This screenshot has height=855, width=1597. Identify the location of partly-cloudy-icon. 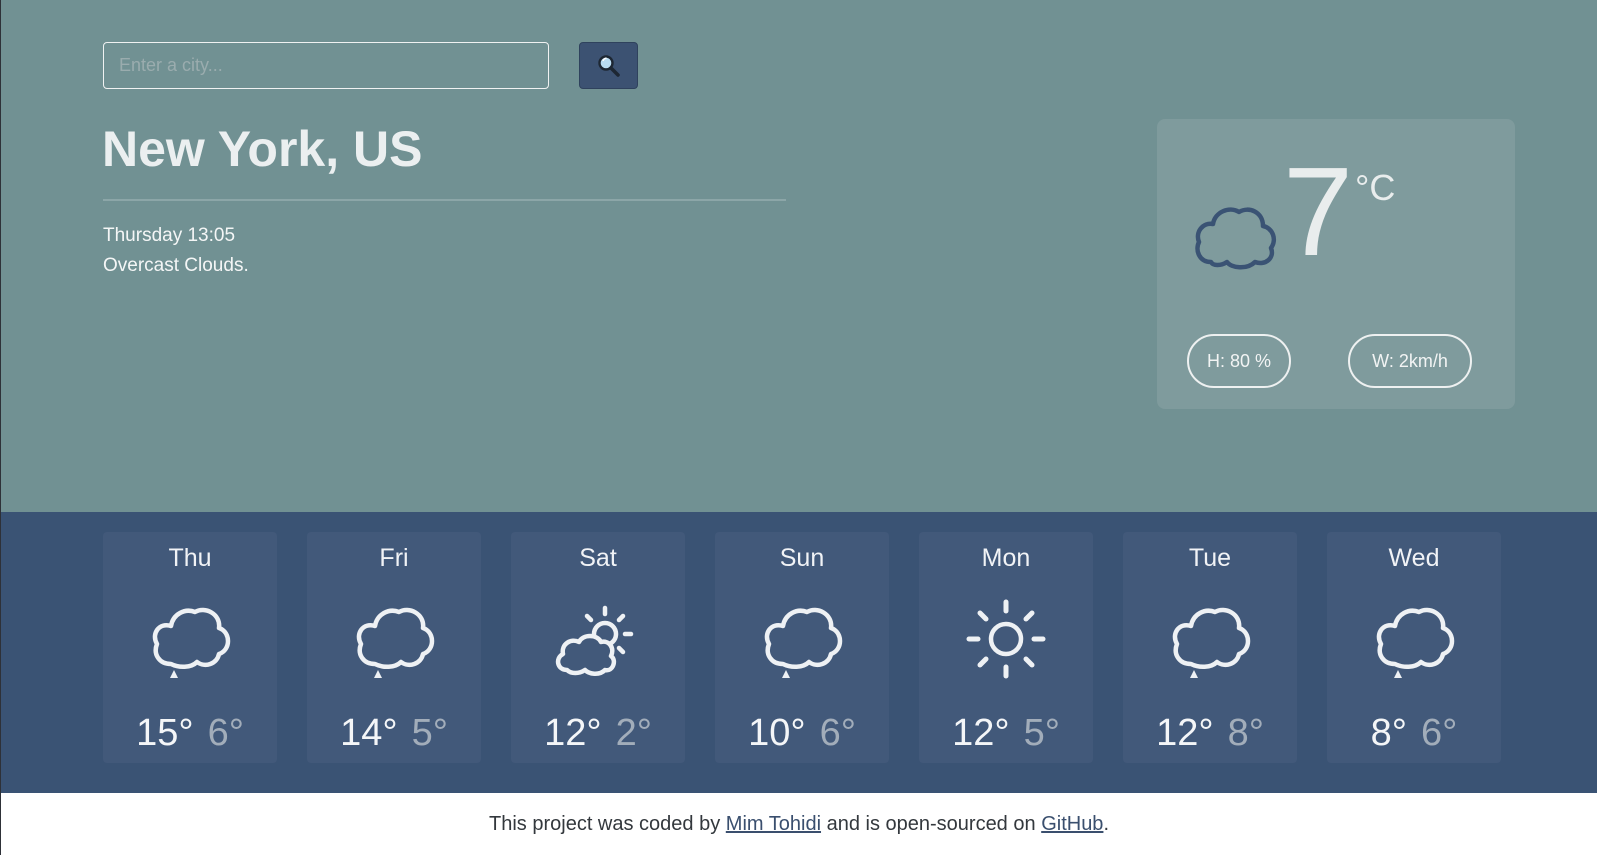
(594, 640).